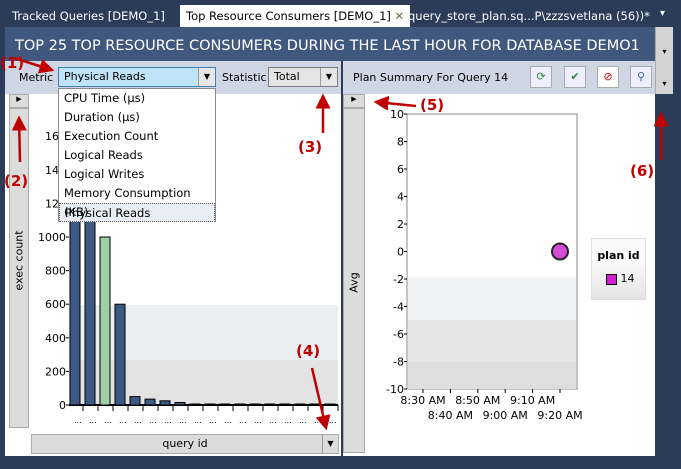 The width and height of the screenshot is (681, 469). Describe the element at coordinates (36, 77) in the screenshot. I see `metric-label: Metric` at that location.